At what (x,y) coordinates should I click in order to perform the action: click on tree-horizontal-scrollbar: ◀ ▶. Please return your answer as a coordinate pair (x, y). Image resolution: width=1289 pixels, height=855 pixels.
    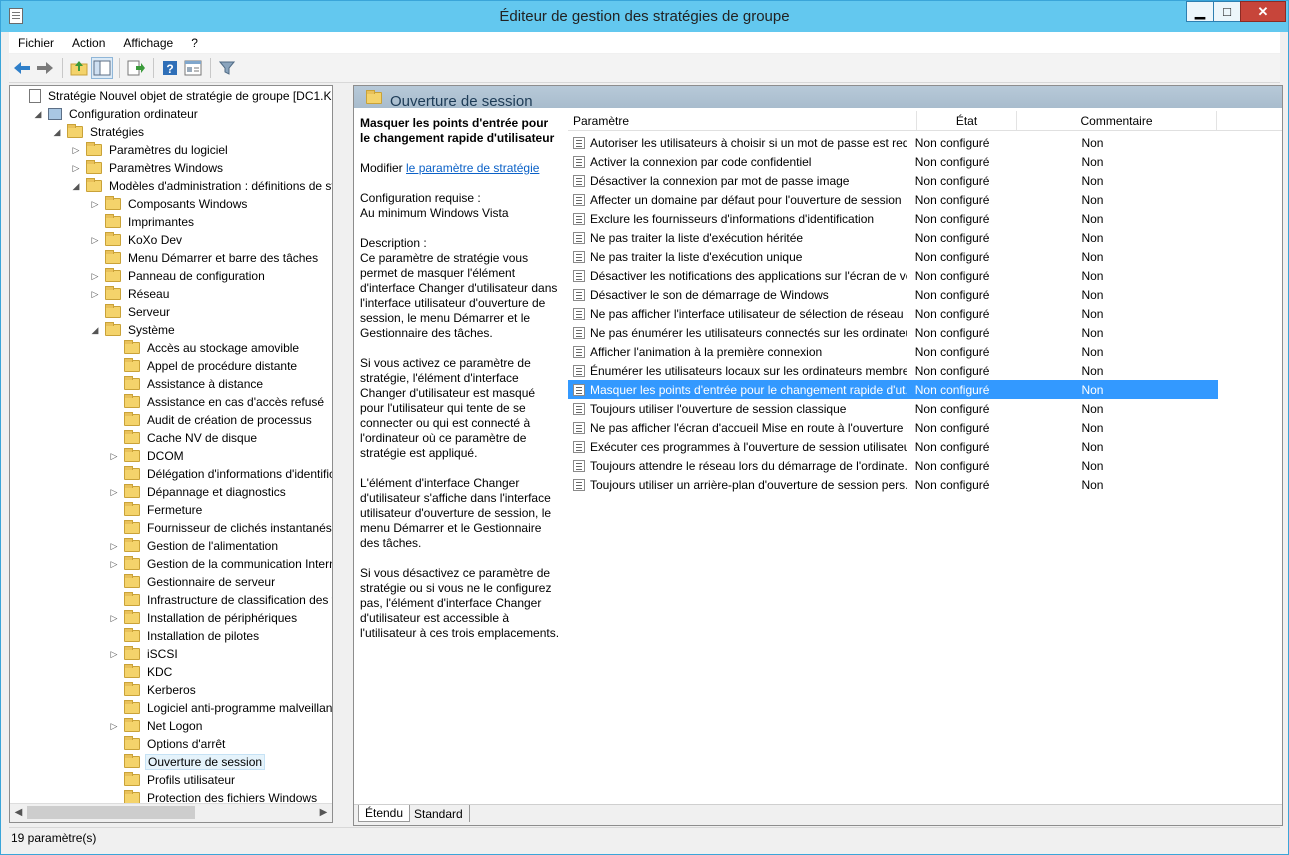
    Looking at the image, I should click on (171, 812).